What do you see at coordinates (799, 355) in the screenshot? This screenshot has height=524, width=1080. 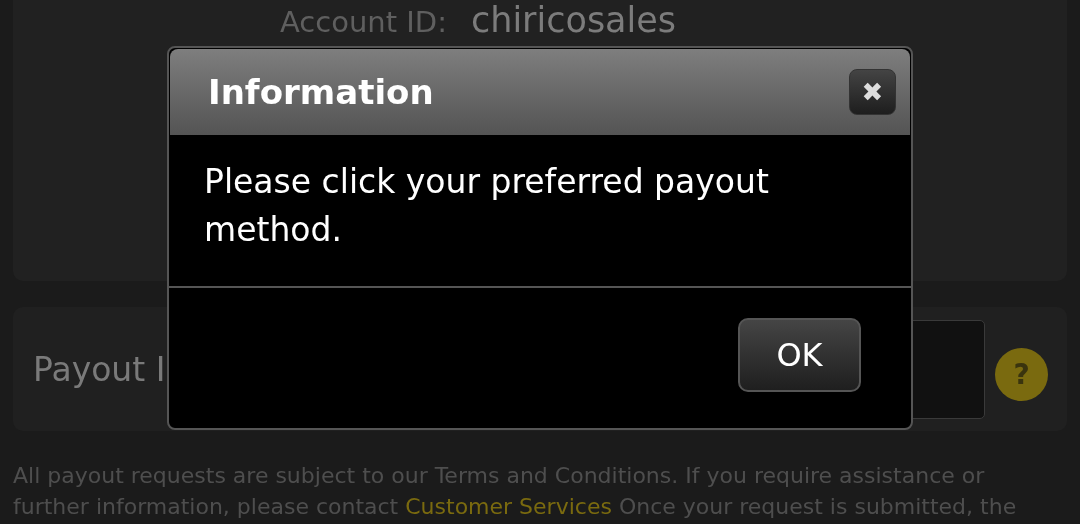 I see `ok-button: OK` at bounding box center [799, 355].